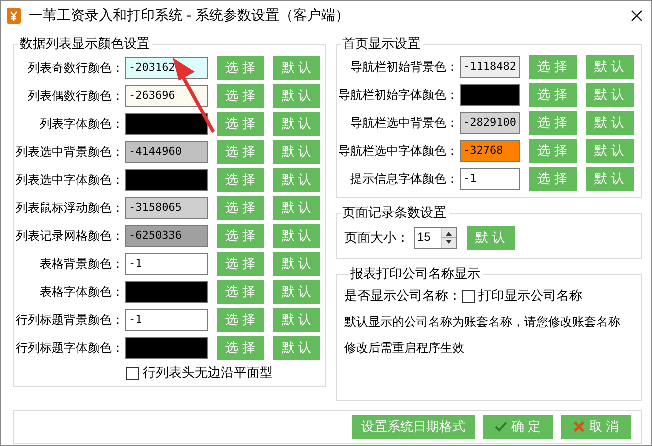  What do you see at coordinates (490, 67) in the screenshot?
I see `color-field: -1118482` at bounding box center [490, 67].